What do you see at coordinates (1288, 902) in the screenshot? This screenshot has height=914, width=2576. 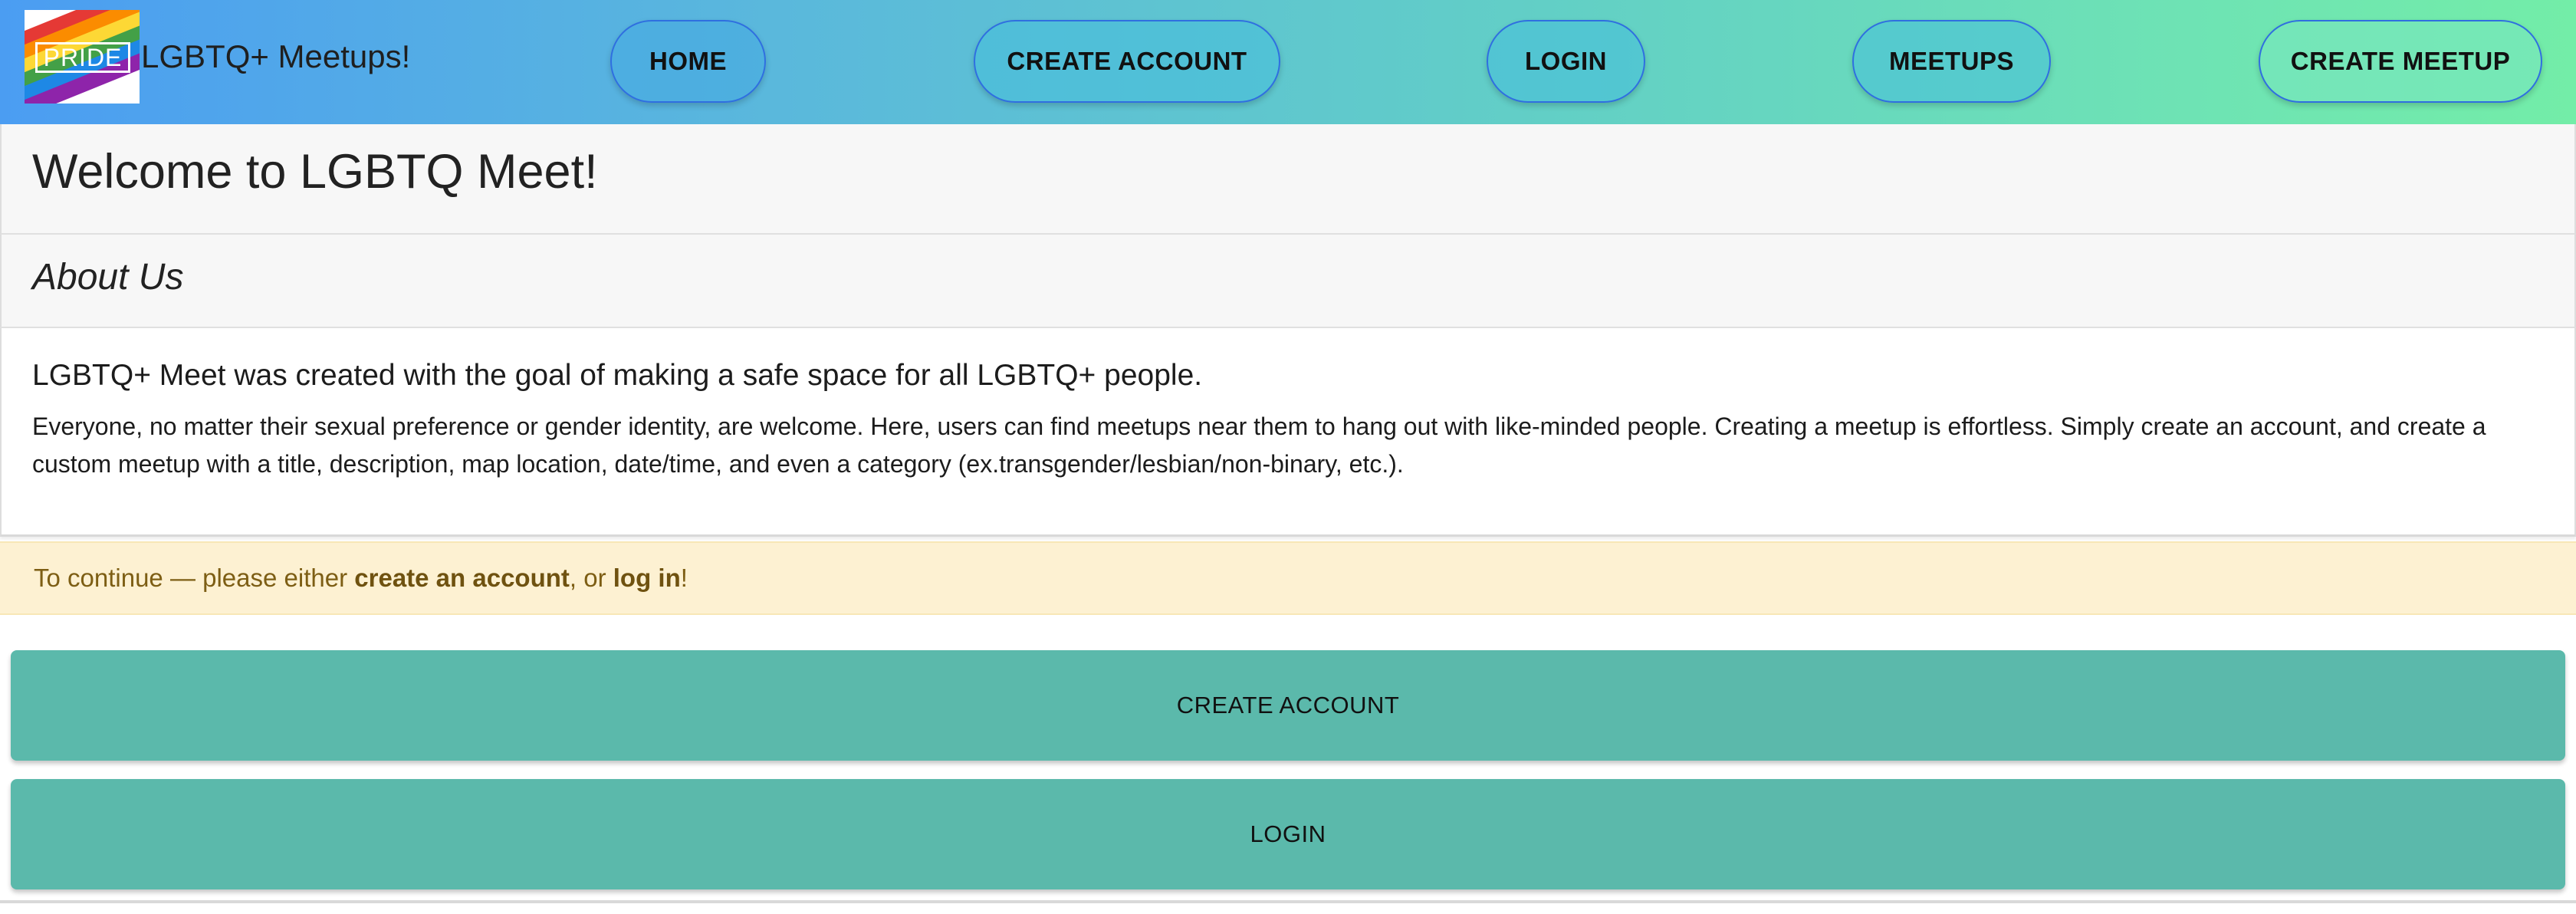 I see `bottom-divider` at bounding box center [1288, 902].